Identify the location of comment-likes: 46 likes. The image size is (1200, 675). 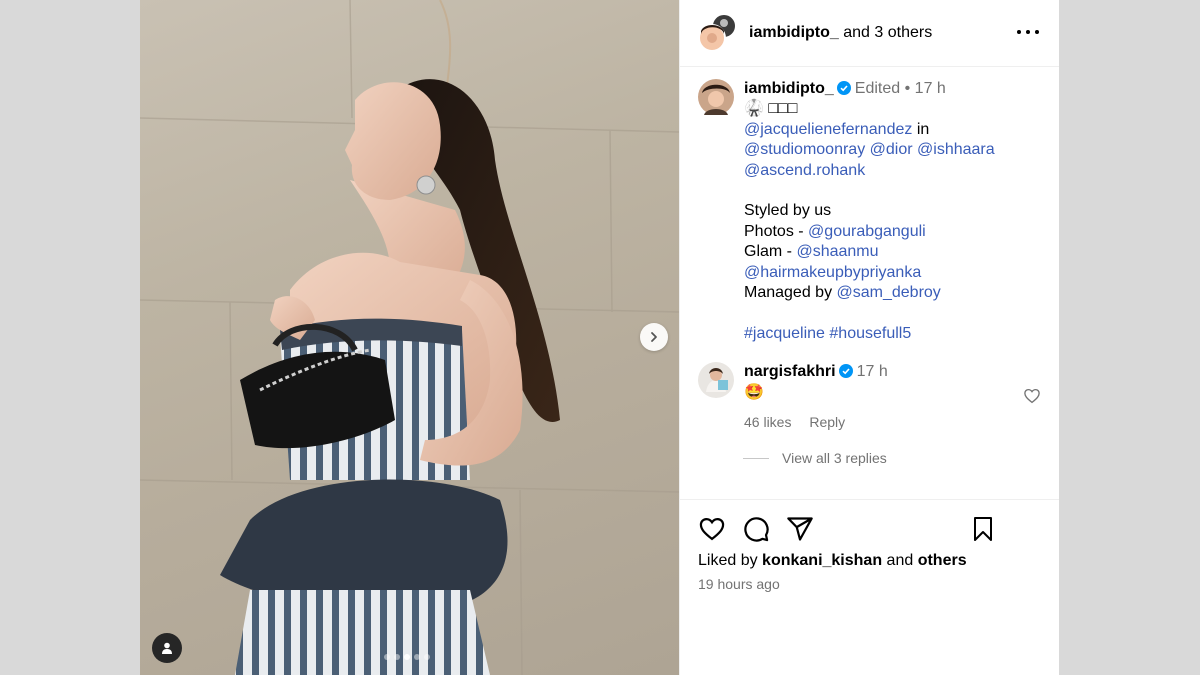
(767, 422).